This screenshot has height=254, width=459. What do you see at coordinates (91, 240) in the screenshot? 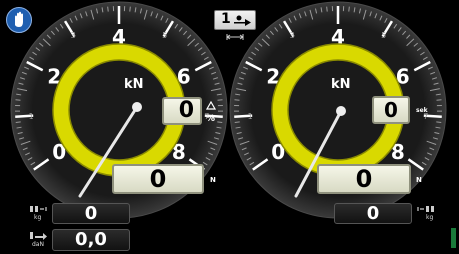
I see `bottom-left-row2-value: 0,0` at bounding box center [91, 240].